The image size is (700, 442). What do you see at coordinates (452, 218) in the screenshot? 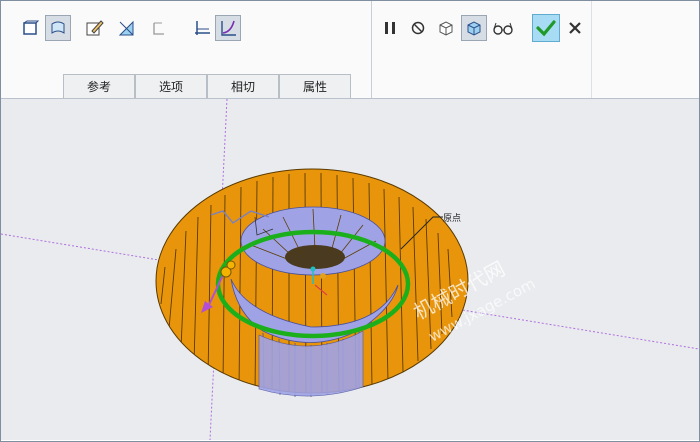
I see `annotation-label: 原点` at bounding box center [452, 218].